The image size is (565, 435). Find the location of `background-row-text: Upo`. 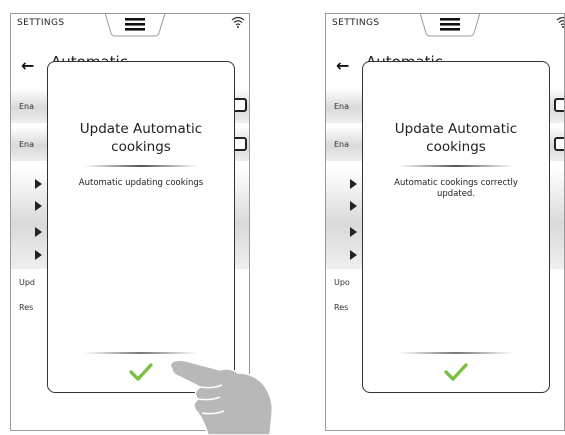

background-row-text: Upo is located at coordinates (342, 282).